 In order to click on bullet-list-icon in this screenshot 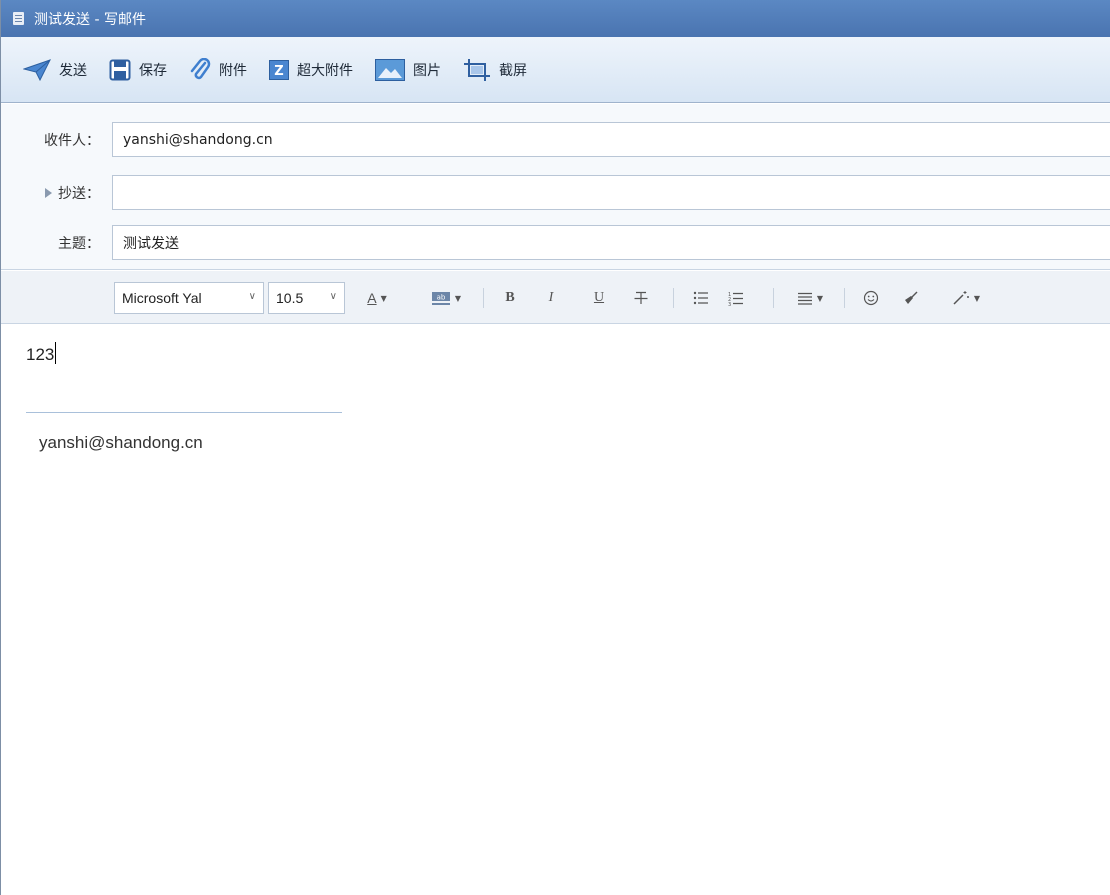, I will do `click(700, 298)`.